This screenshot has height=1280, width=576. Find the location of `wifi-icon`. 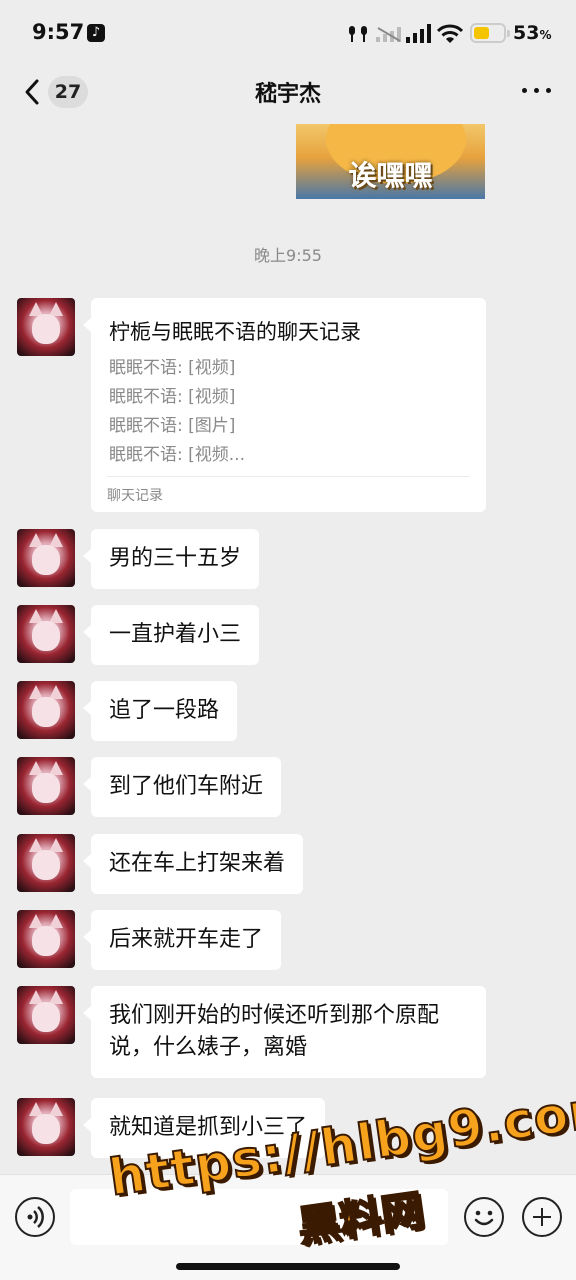

wifi-icon is located at coordinates (450, 33).